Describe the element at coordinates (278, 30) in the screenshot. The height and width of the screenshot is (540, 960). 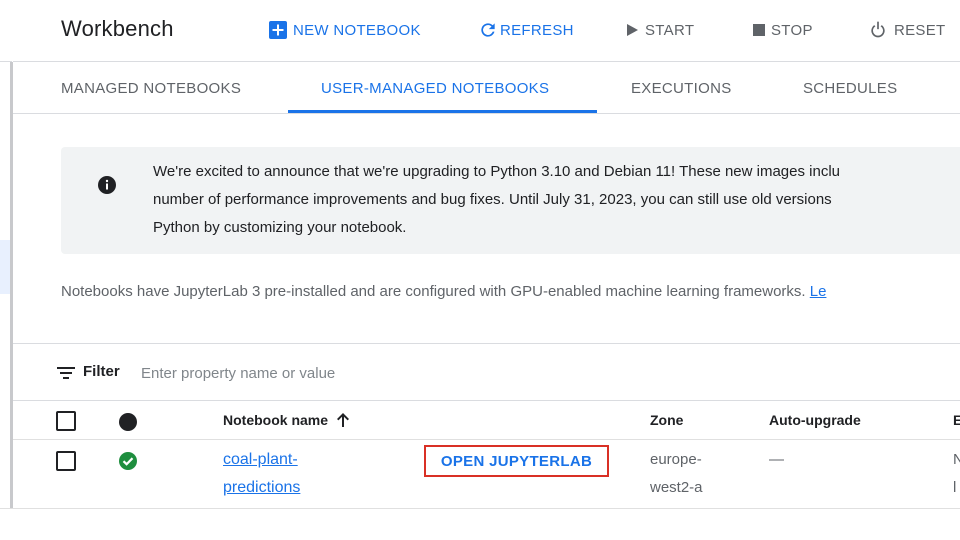
I see `add-box-icon` at that location.